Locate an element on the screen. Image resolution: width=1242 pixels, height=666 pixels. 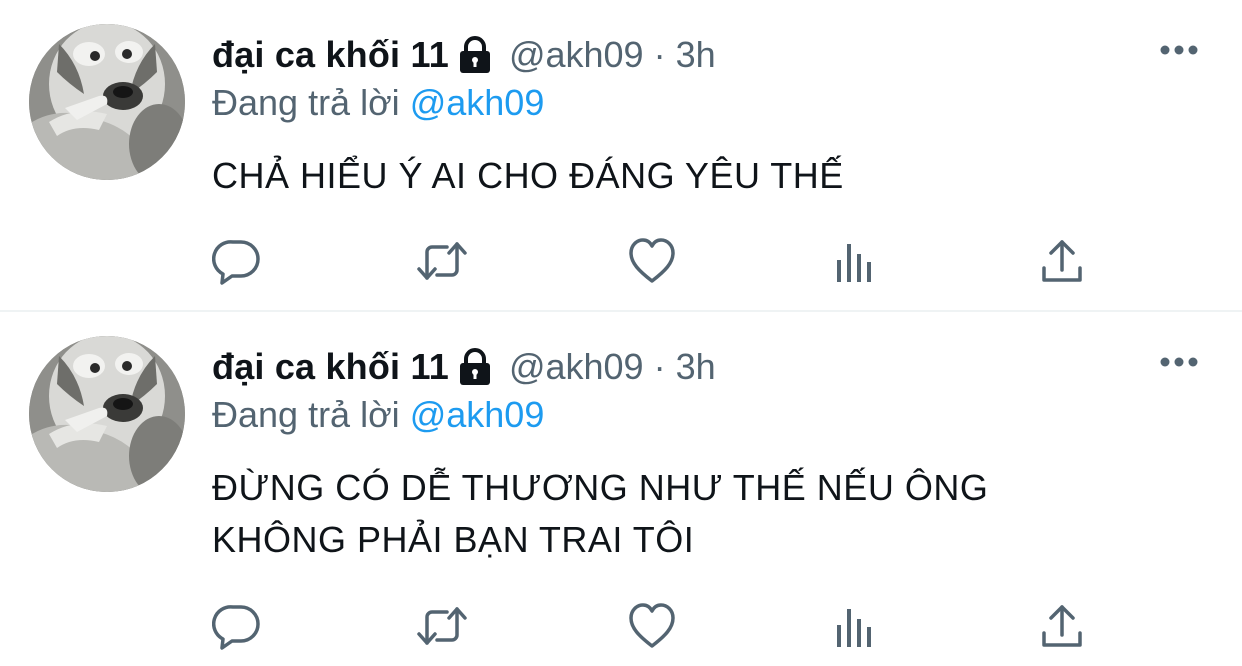
tweet-text-line: CHẢ HIỂU Ý AI CHO ĐÁNG YÊU THẾ is located at coordinates (528, 175).